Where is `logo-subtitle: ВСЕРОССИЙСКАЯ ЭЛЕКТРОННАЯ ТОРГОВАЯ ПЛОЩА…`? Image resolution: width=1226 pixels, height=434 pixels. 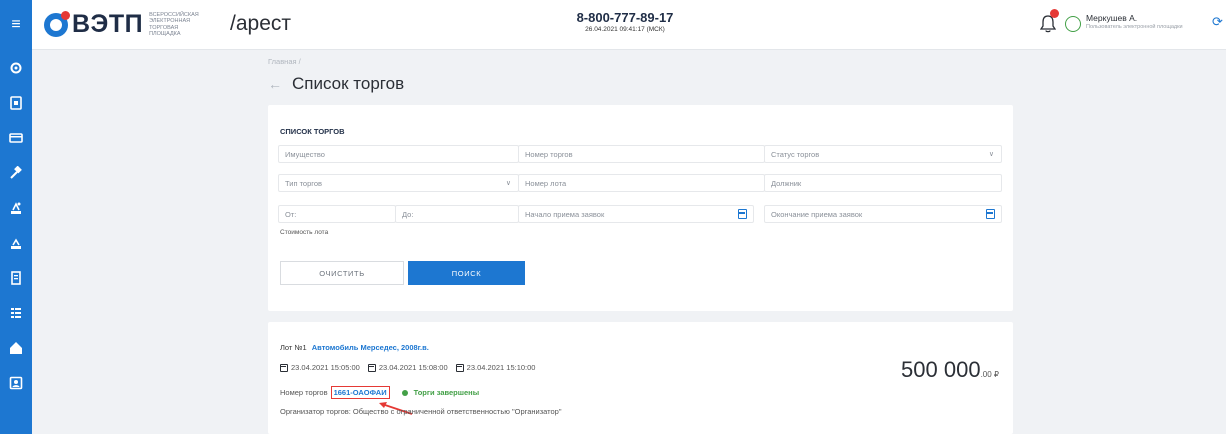 logo-subtitle: ВСЕРОССИЙСКАЯ ЭЛЕКТРОННАЯ ТОРГОВАЯ ПЛОЩА… is located at coordinates (174, 24).